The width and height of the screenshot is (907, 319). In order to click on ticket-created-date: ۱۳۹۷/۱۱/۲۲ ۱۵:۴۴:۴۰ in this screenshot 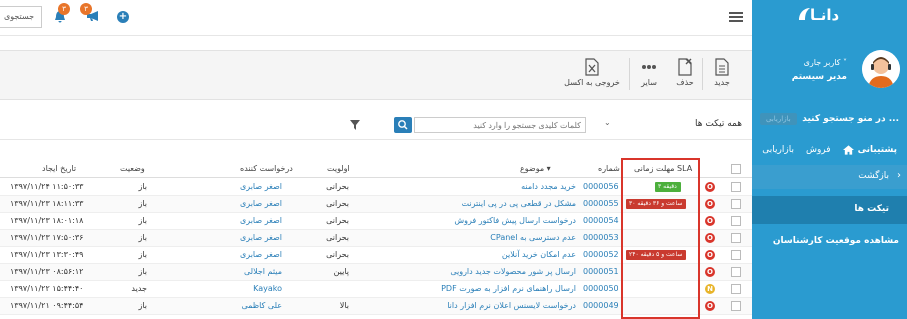, I will do `click(47, 288)`.